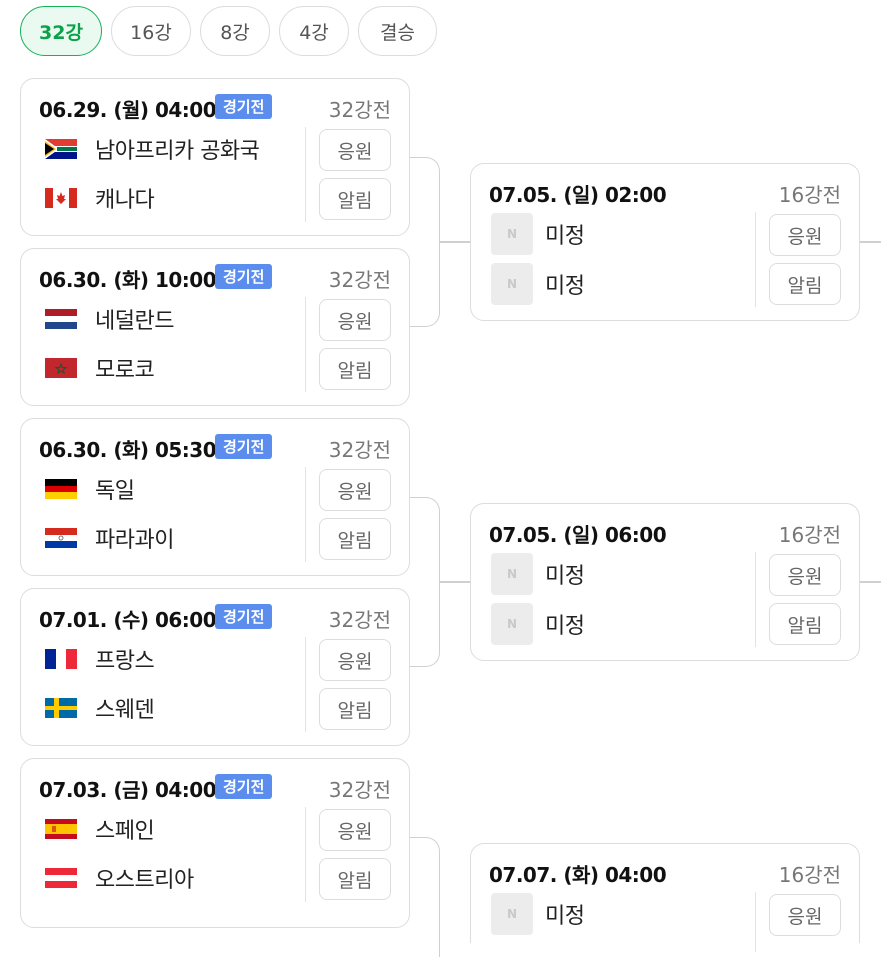 Image resolution: width=881 pixels, height=957 pixels. What do you see at coordinates (128, 110) in the screenshot?
I see `match-date: 06.29. (월) 04:00` at bounding box center [128, 110].